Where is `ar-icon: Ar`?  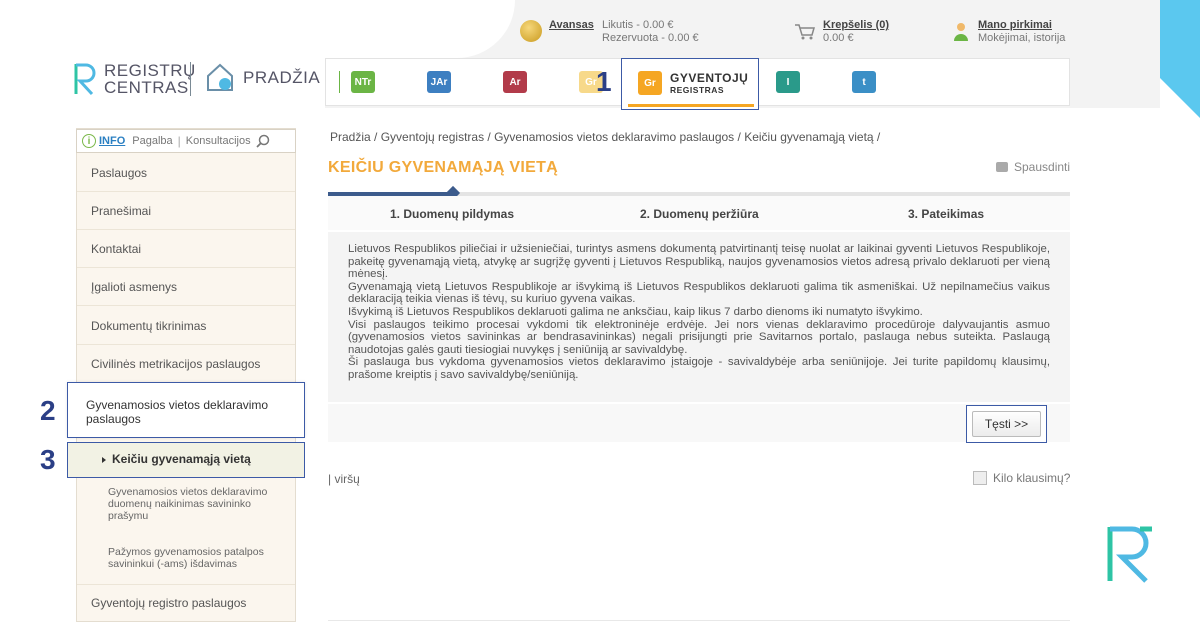
ar-icon: Ar is located at coordinates (515, 82).